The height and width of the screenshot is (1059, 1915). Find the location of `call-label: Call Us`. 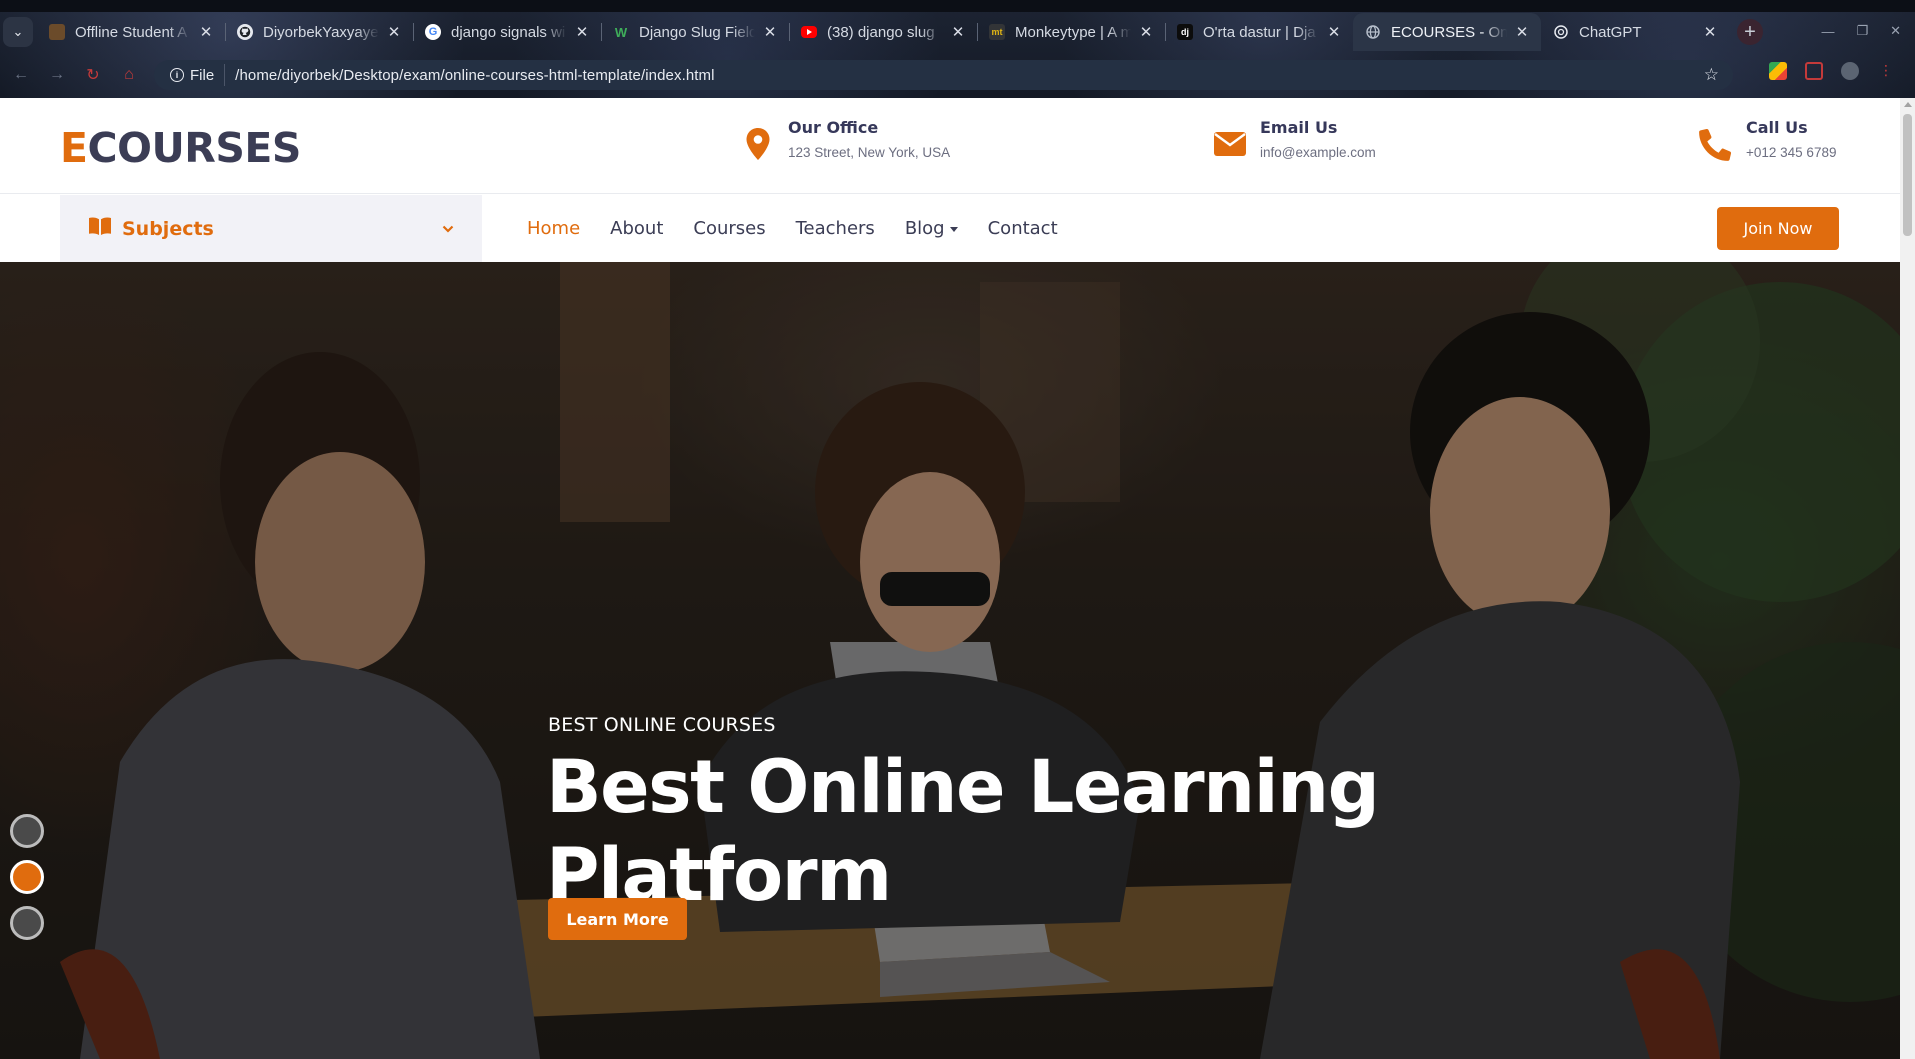

call-label: Call Us is located at coordinates (1777, 127).